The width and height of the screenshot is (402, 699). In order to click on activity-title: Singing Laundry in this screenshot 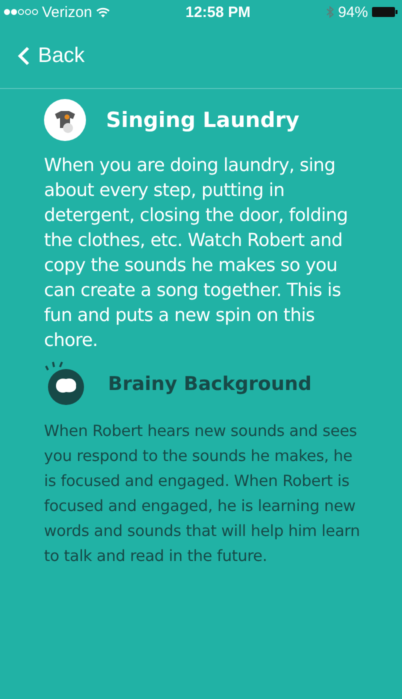, I will do `click(203, 120)`.